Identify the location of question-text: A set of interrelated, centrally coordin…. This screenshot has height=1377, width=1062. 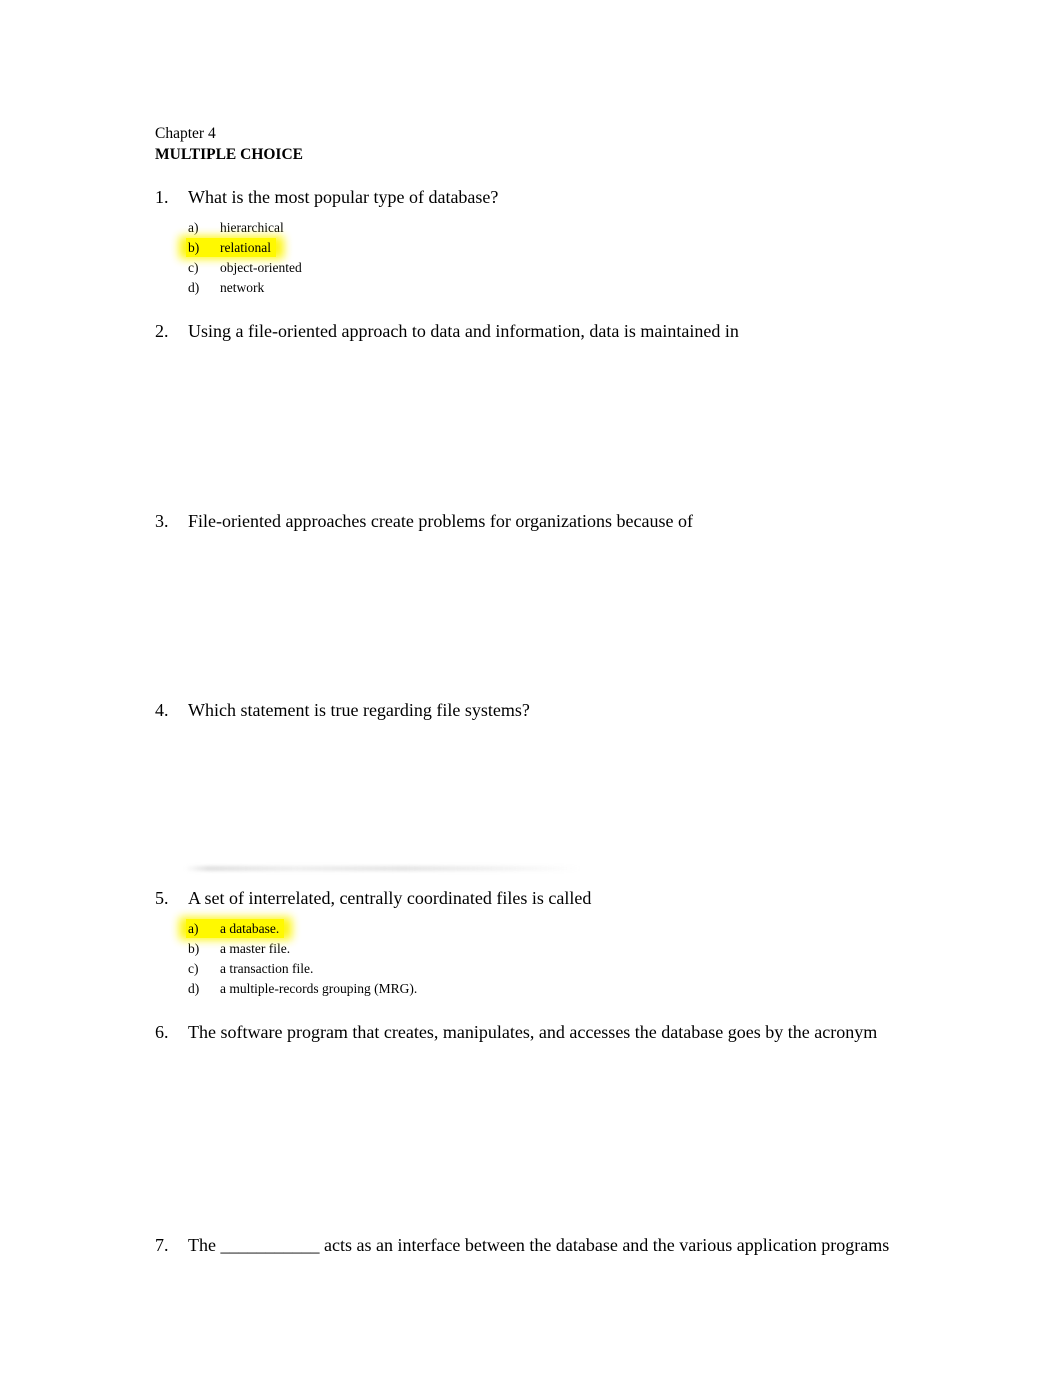
(390, 898).